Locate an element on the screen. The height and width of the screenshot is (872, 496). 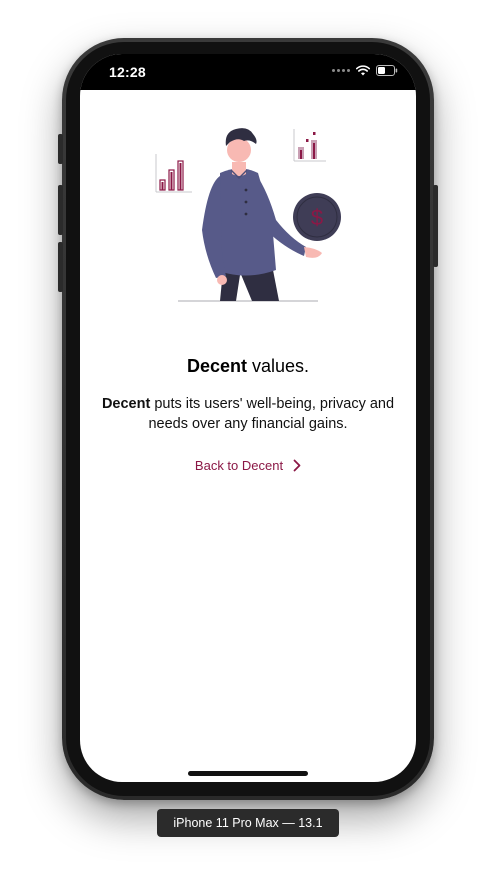
dollar-coin: $ is located at coordinates (317, 217).